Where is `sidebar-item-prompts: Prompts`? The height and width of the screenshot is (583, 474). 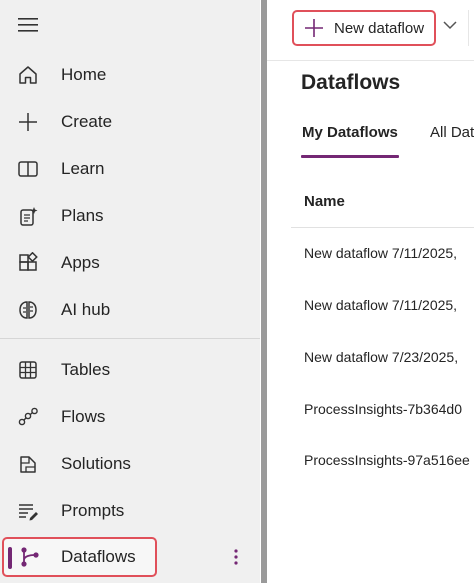
sidebar-item-prompts: Prompts is located at coordinates (130, 511).